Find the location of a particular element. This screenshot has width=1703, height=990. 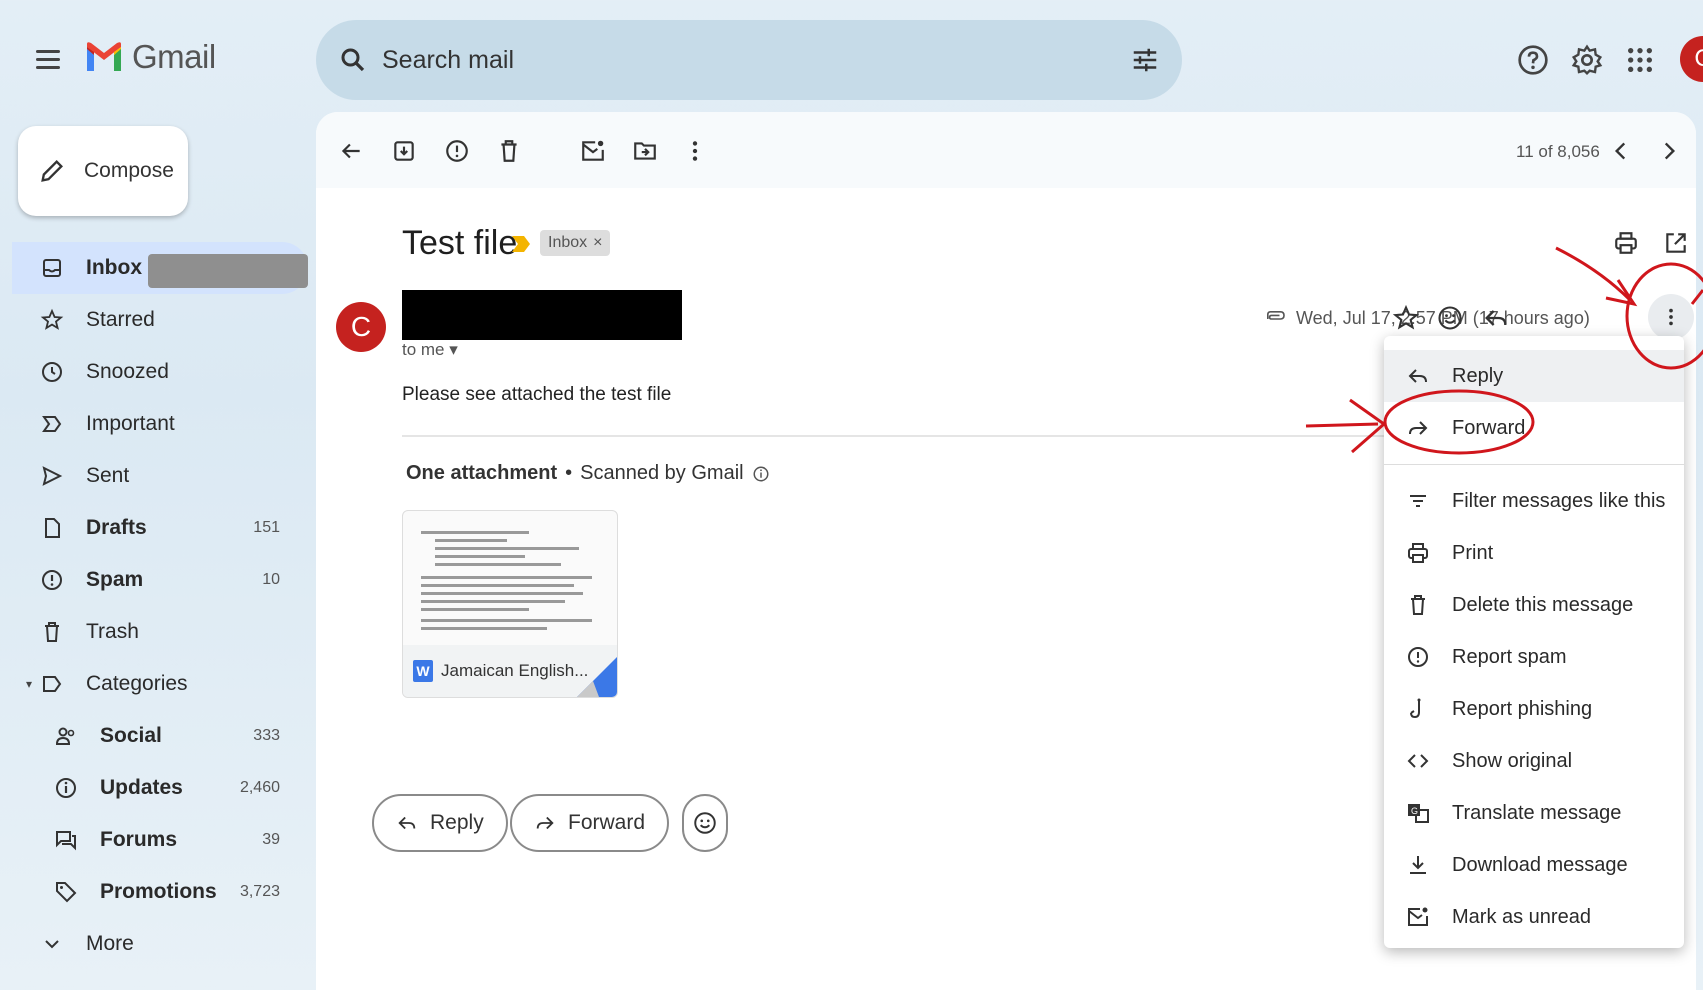

forward-button: Forward is located at coordinates (590, 823).